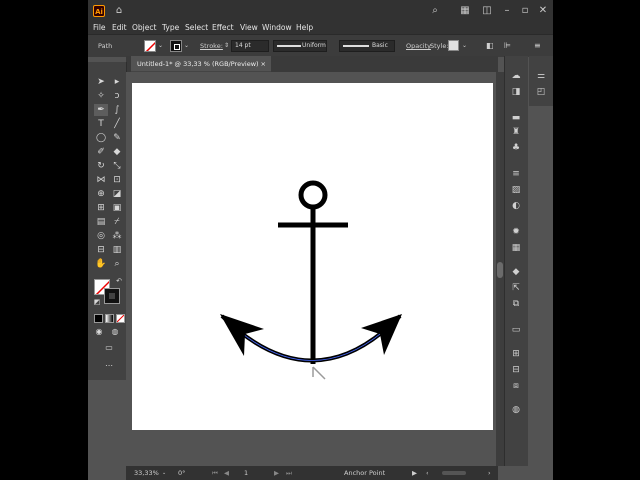 The image size is (640, 480). Describe the element at coordinates (117, 138) in the screenshot. I see `paintbrush-tool-icon: ✎` at that location.